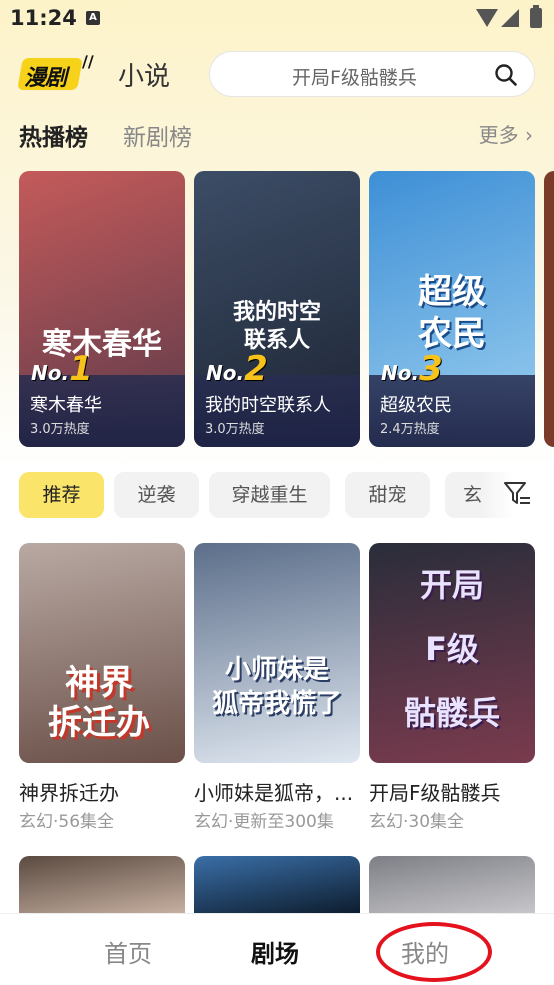  Describe the element at coordinates (45, 78) in the screenshot. I see `logo-text: 漫剧` at that location.